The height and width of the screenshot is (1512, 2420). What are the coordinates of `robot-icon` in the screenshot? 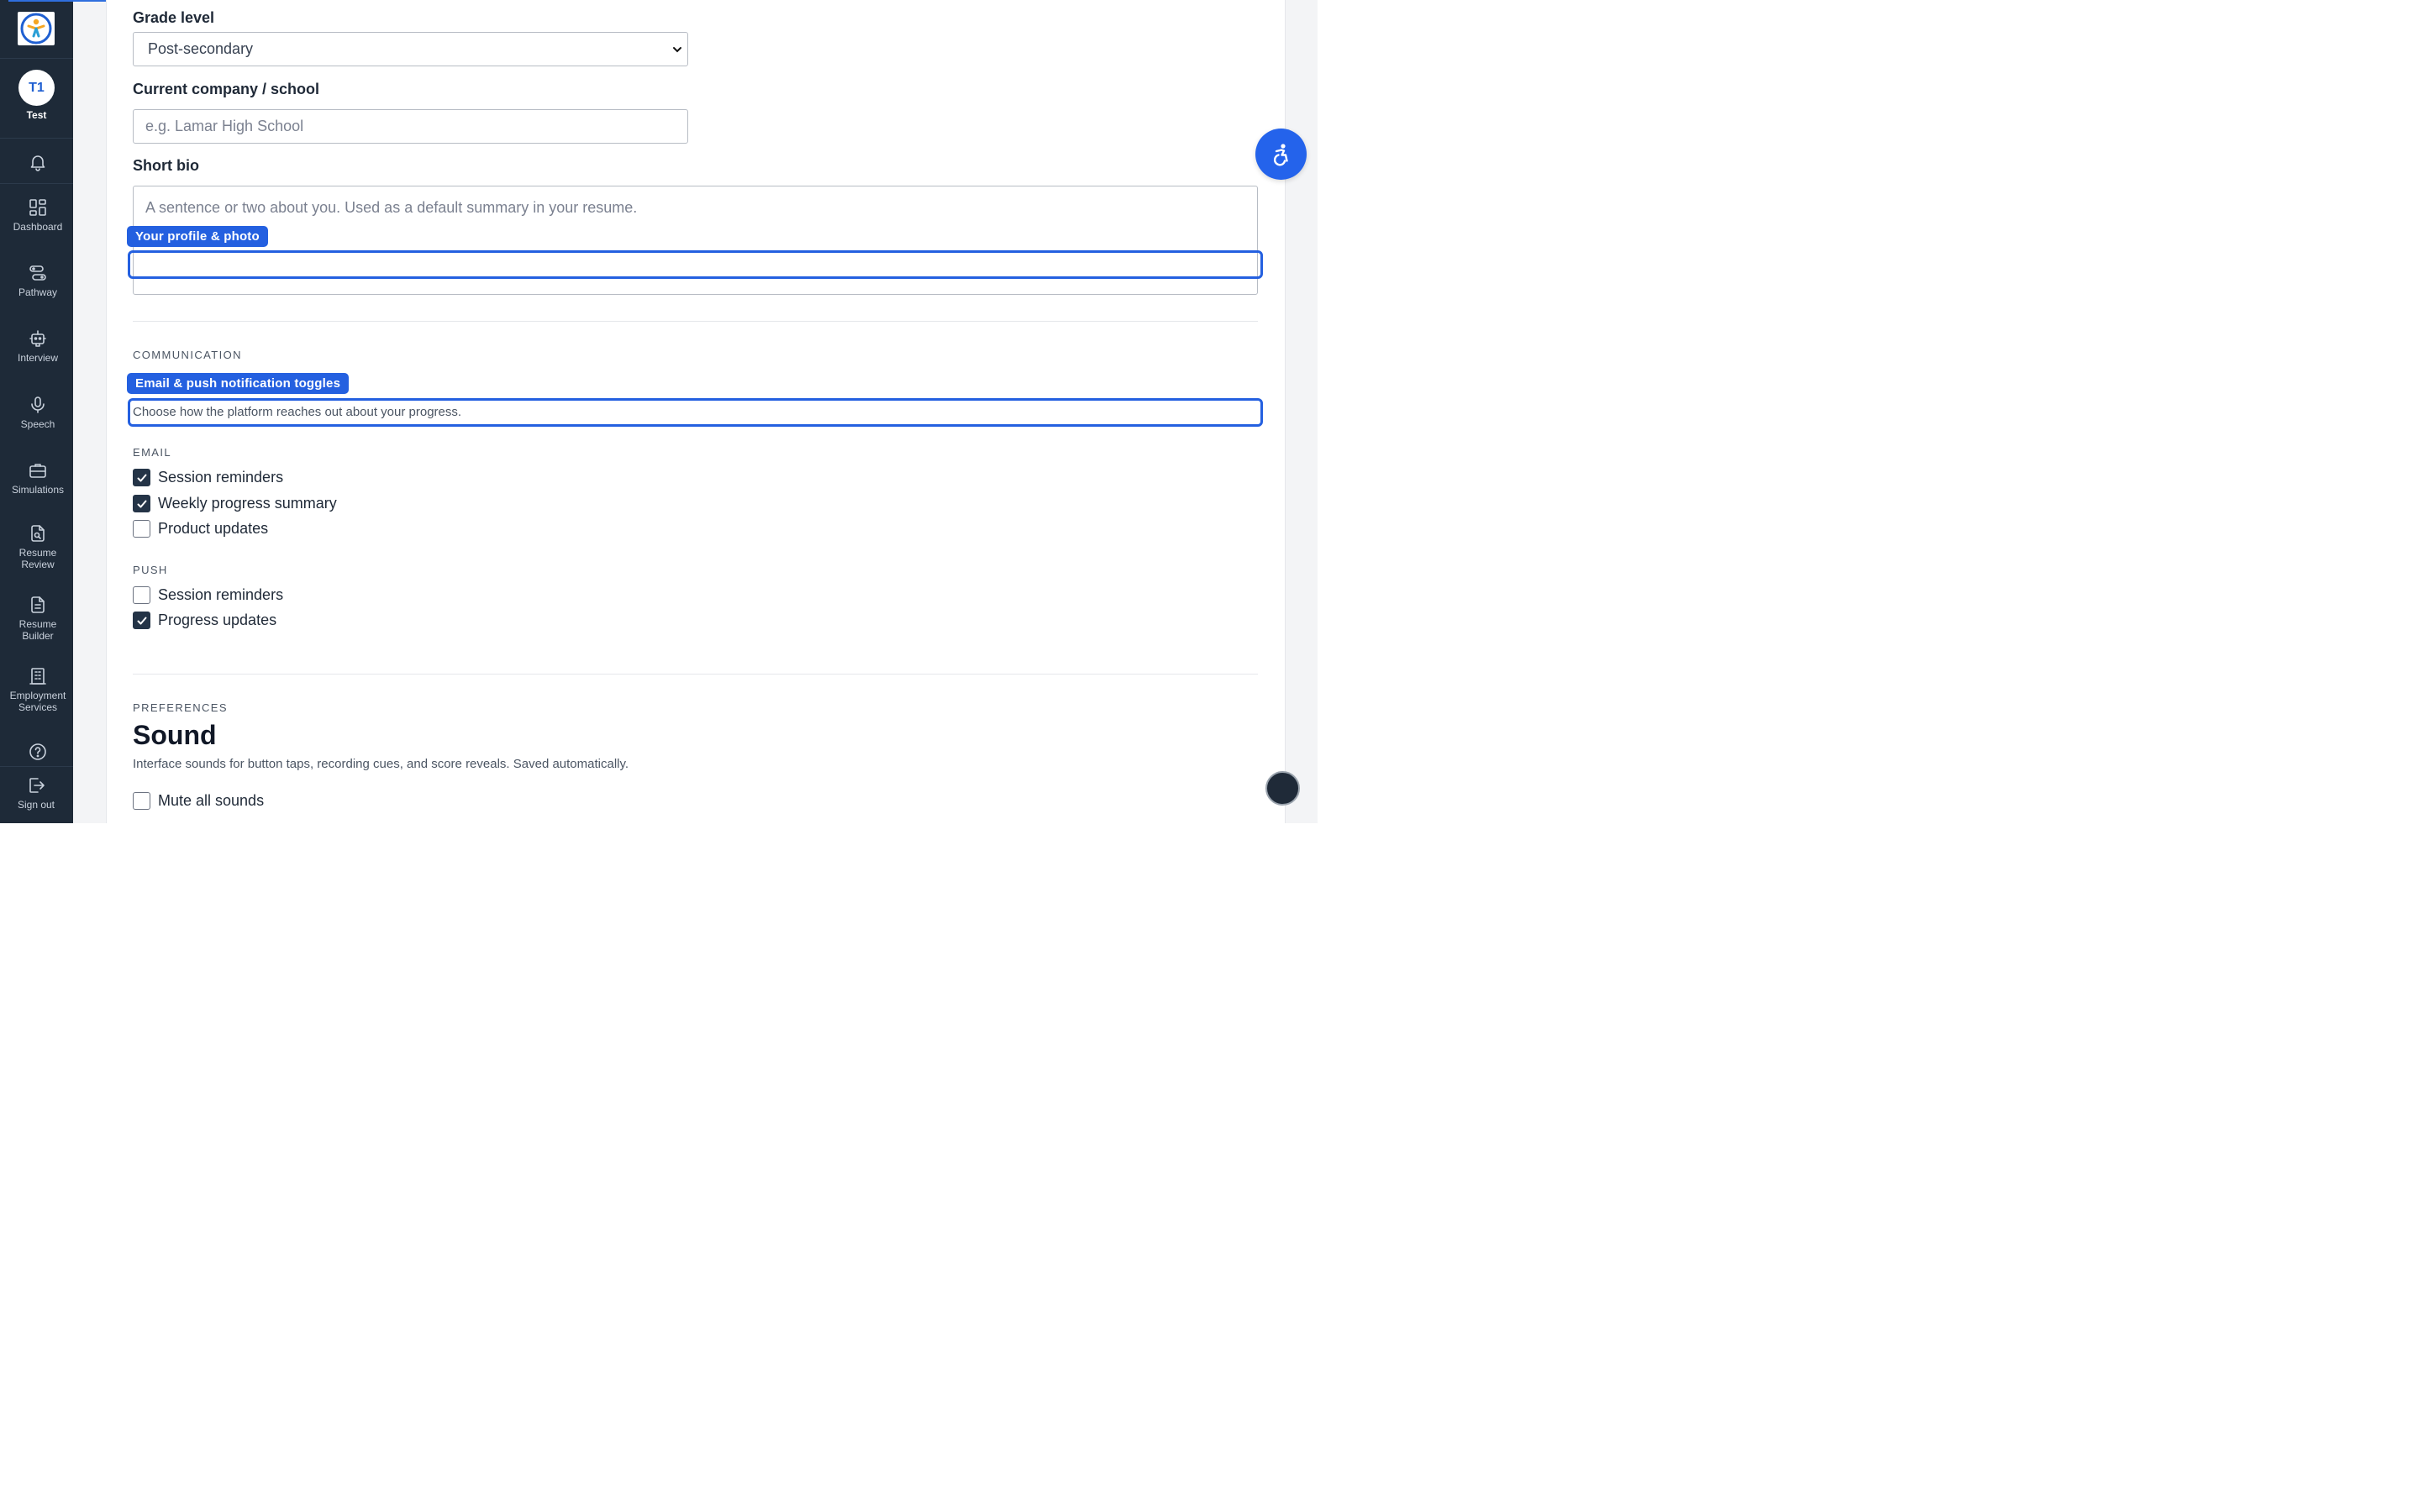 It's located at (37, 338).